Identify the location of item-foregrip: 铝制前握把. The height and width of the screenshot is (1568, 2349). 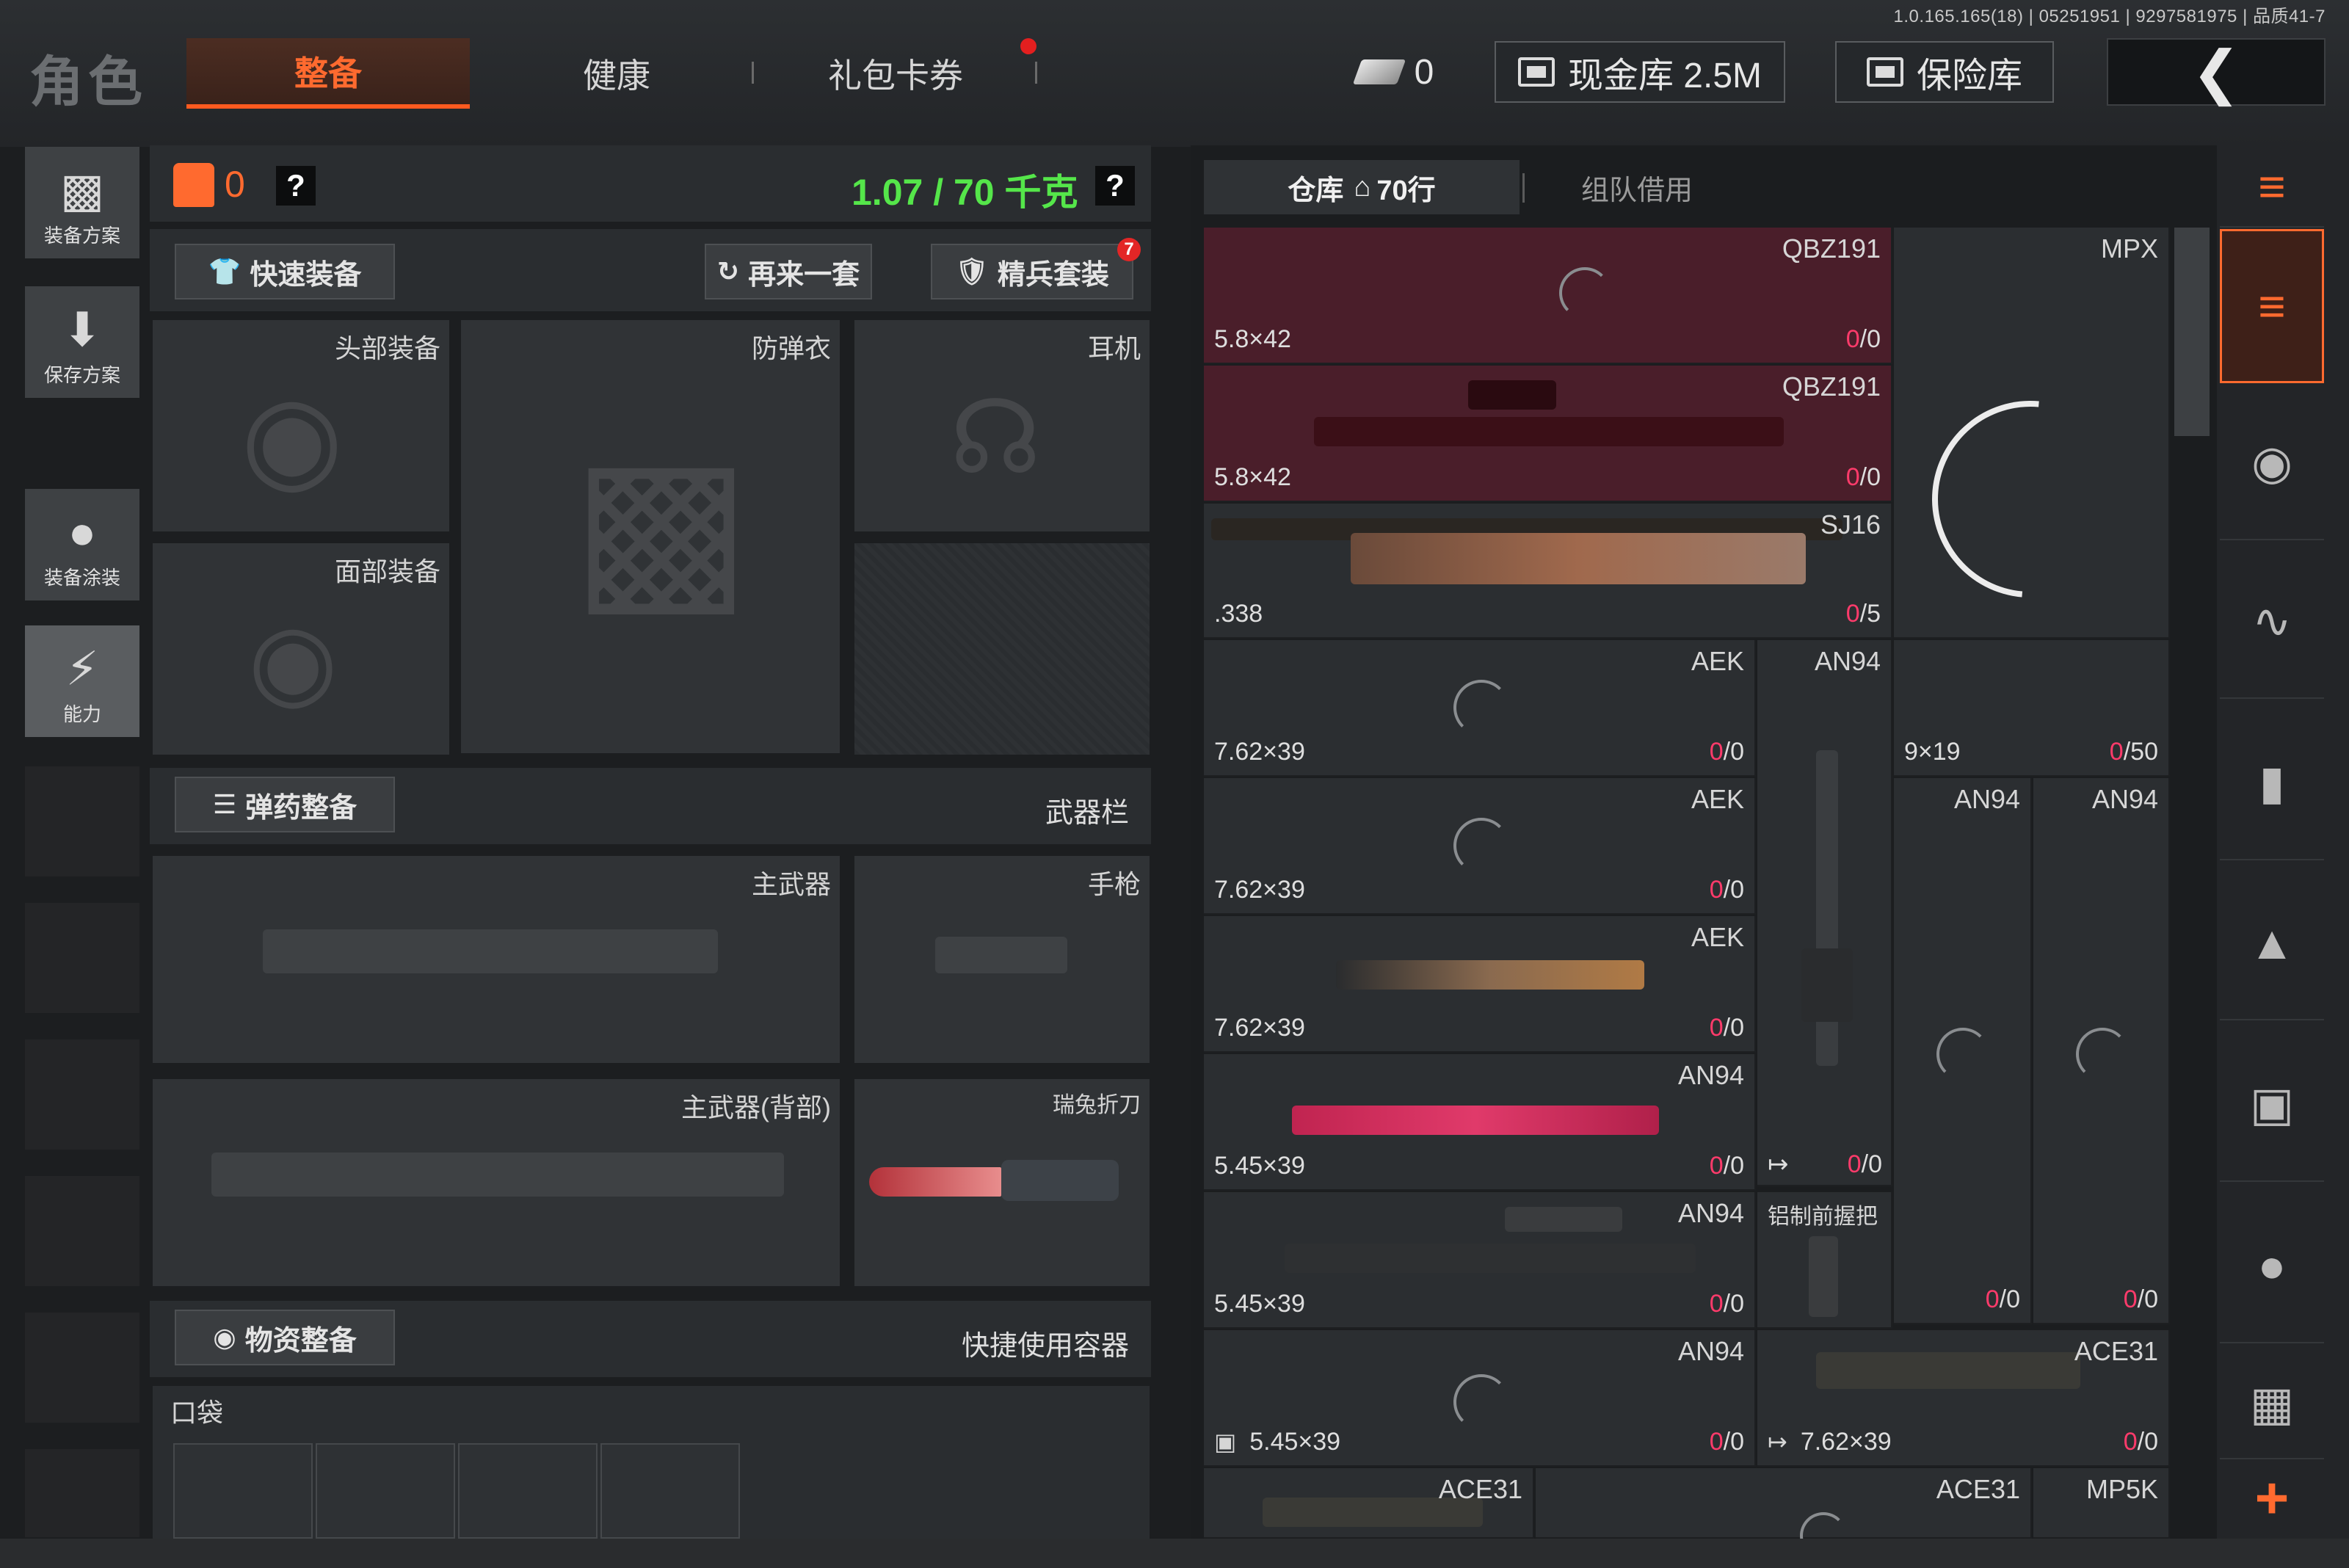
(1824, 1260).